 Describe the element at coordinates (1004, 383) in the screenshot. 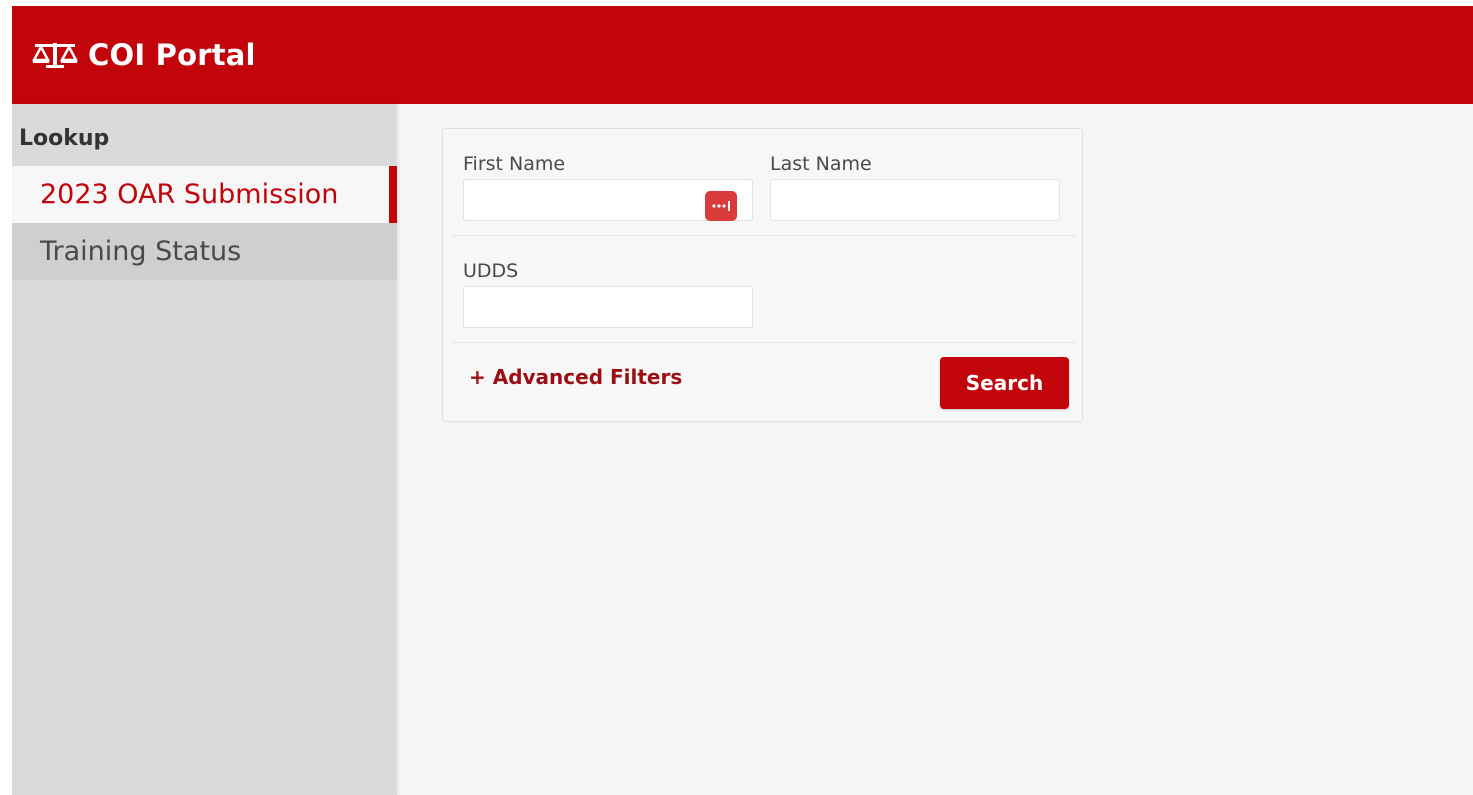

I see `search-button: Search` at that location.